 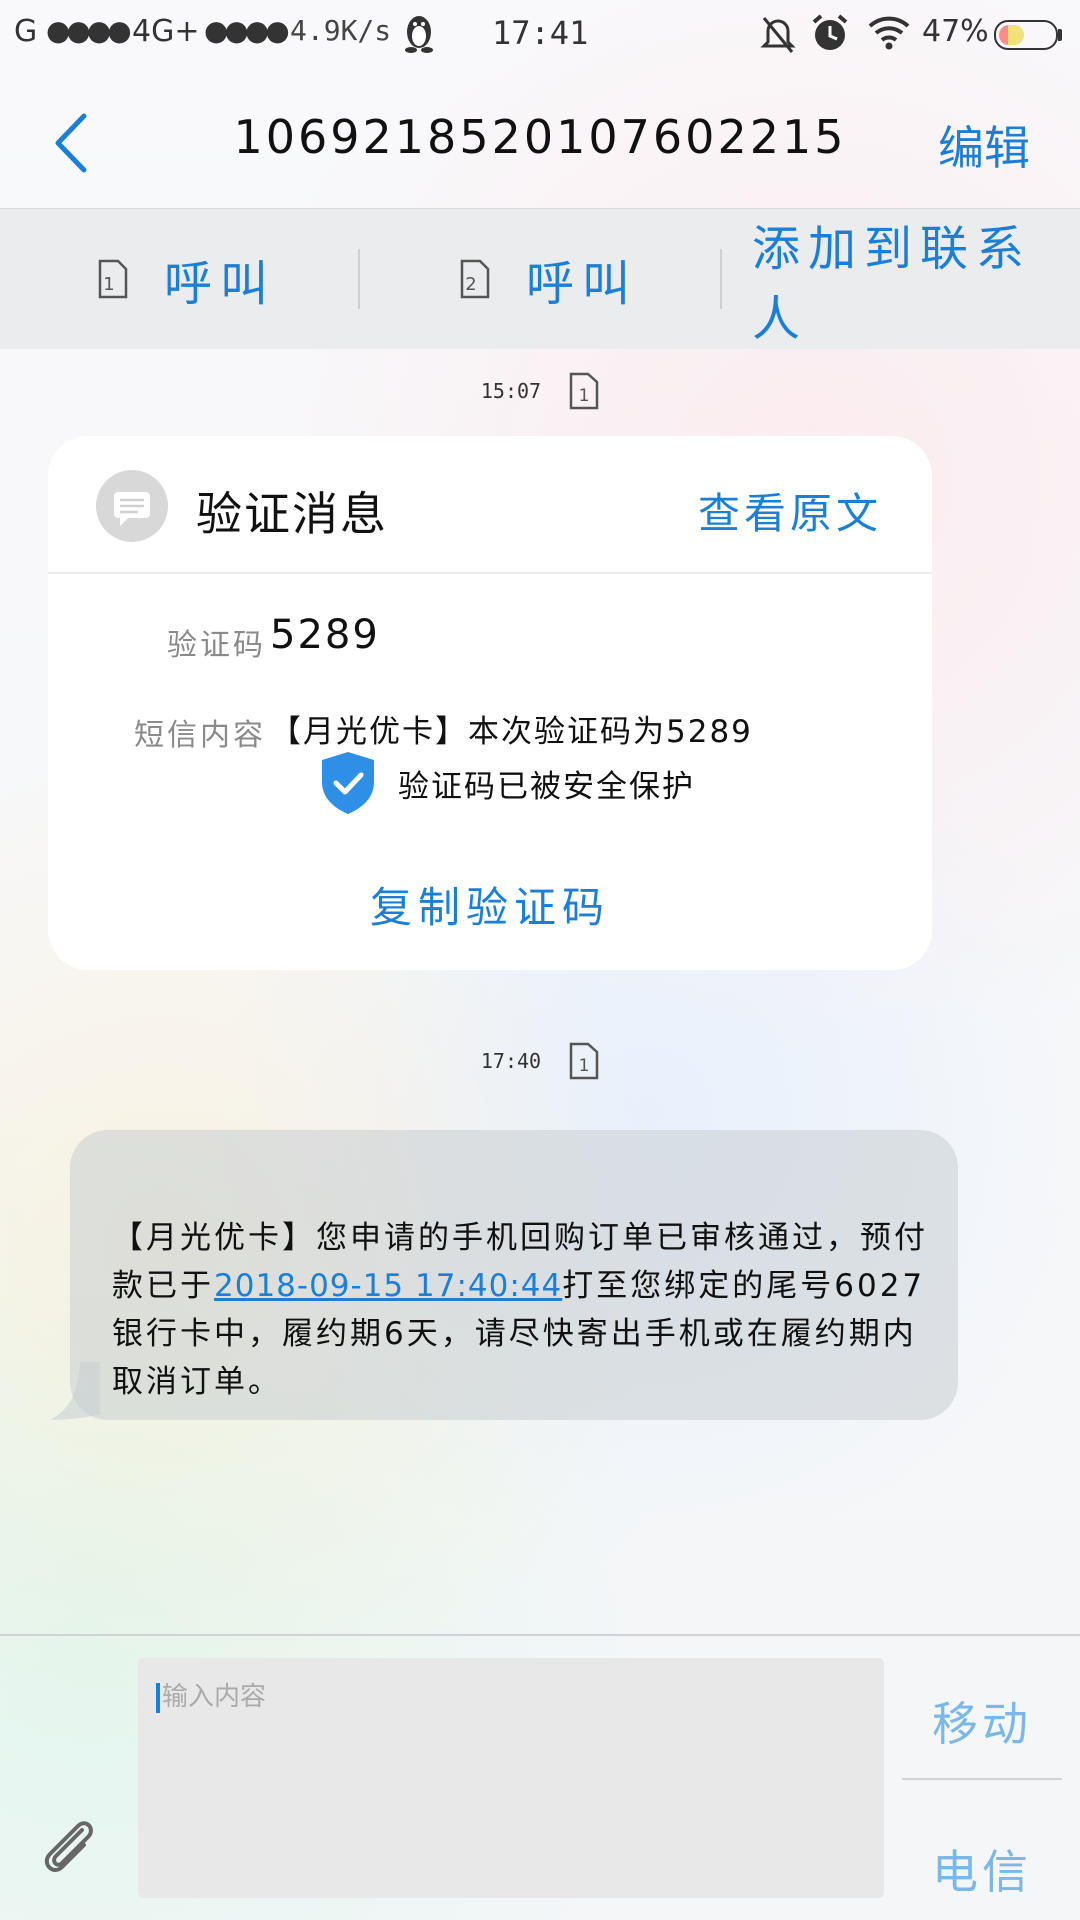 What do you see at coordinates (216, 645) in the screenshot?
I see `code-label: 验证码` at bounding box center [216, 645].